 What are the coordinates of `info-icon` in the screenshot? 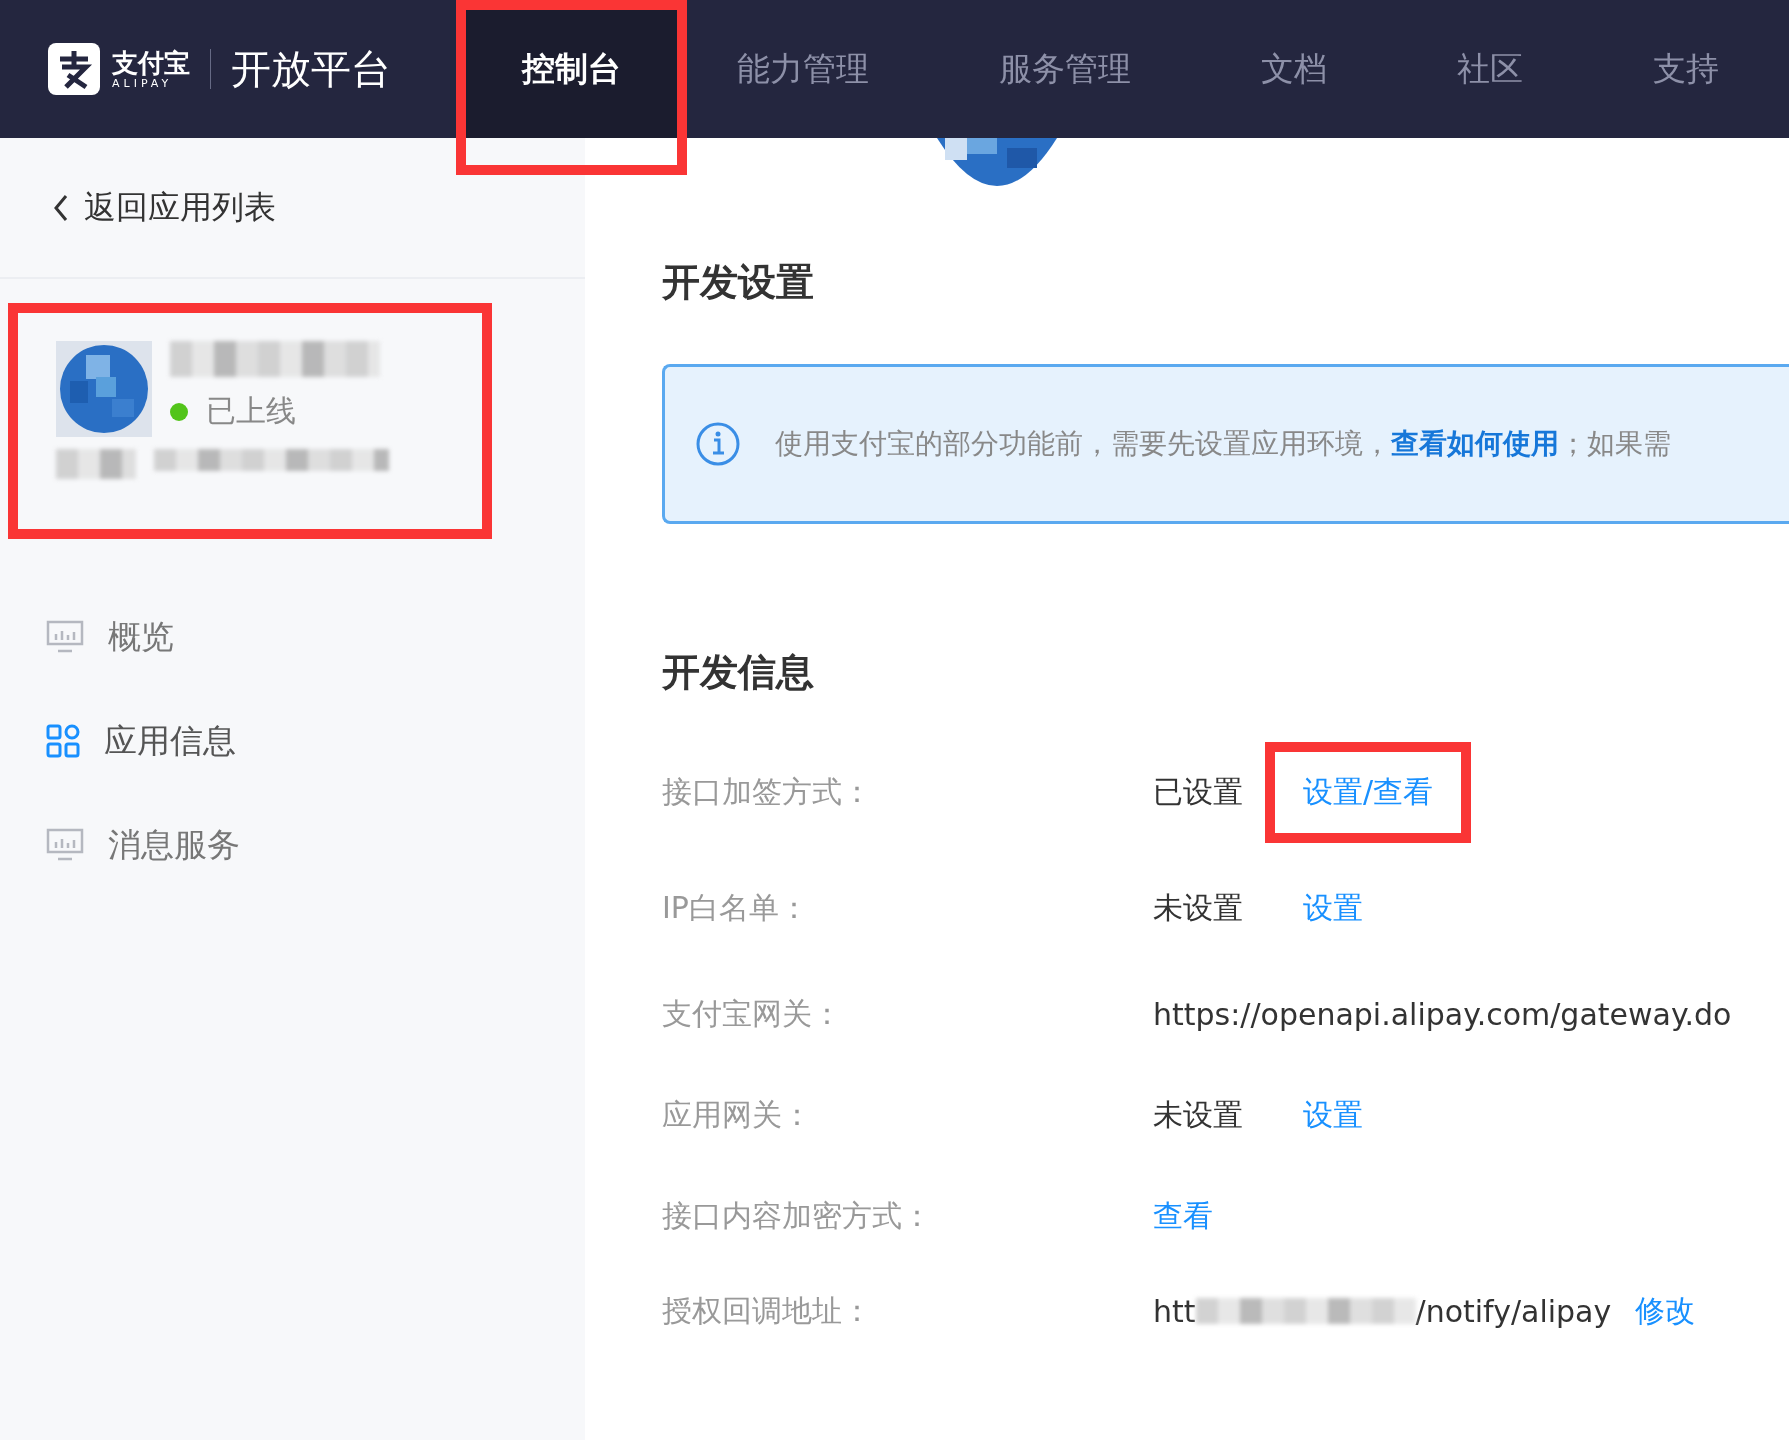 It's located at (718, 444).